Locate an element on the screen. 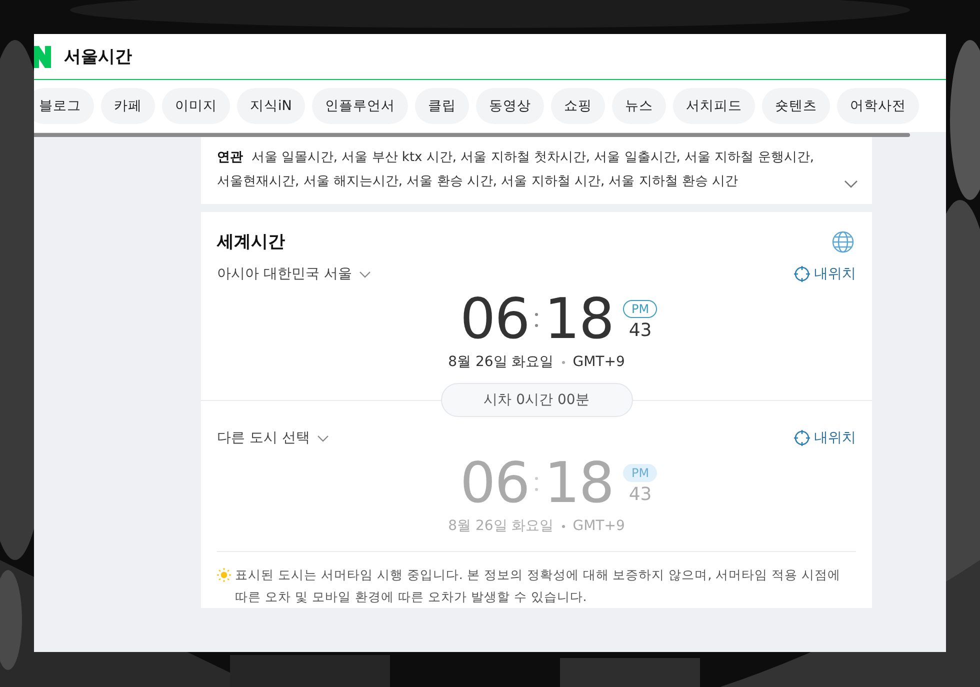  sun-icon is located at coordinates (224, 575).